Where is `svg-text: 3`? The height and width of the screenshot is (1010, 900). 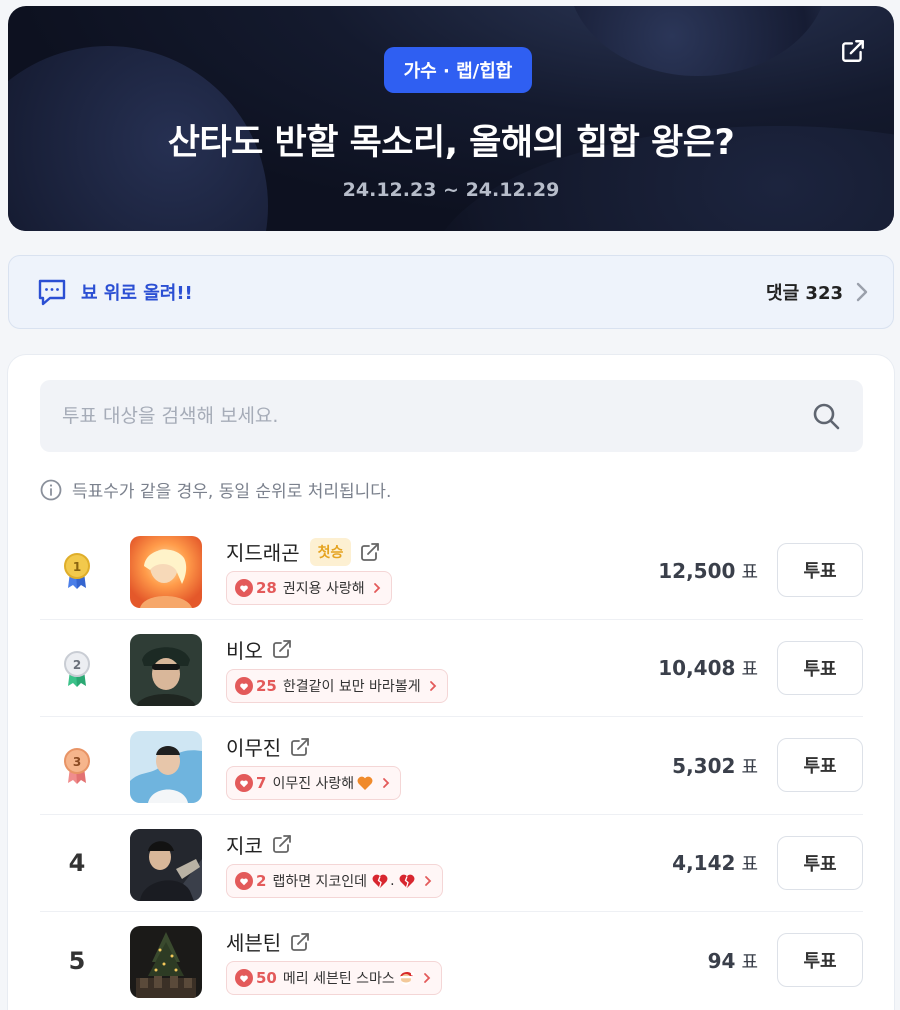
svg-text: 3 is located at coordinates (77, 762).